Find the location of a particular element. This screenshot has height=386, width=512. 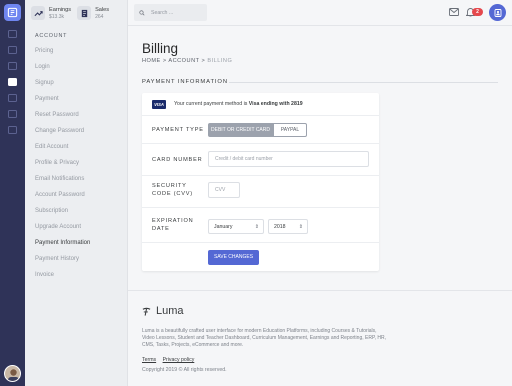

footer-brand-name: Luma is located at coordinates (170, 311).